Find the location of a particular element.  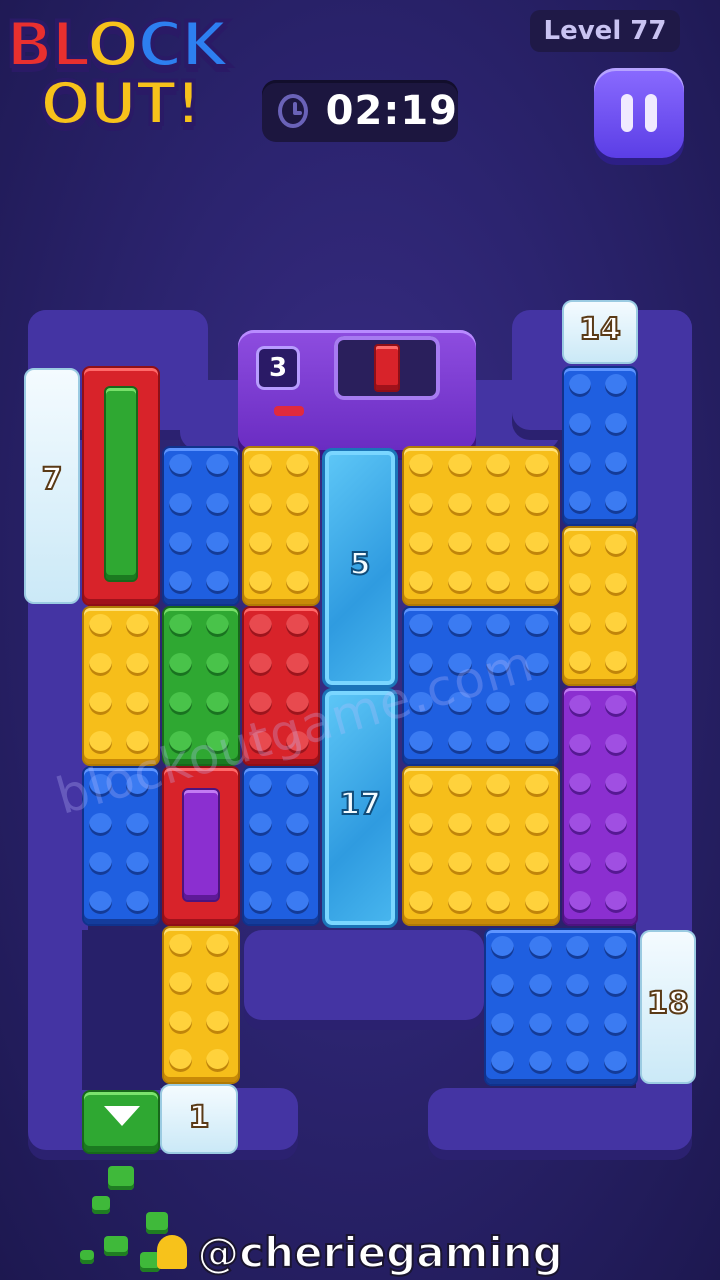

brick-purple is located at coordinates (600, 806).